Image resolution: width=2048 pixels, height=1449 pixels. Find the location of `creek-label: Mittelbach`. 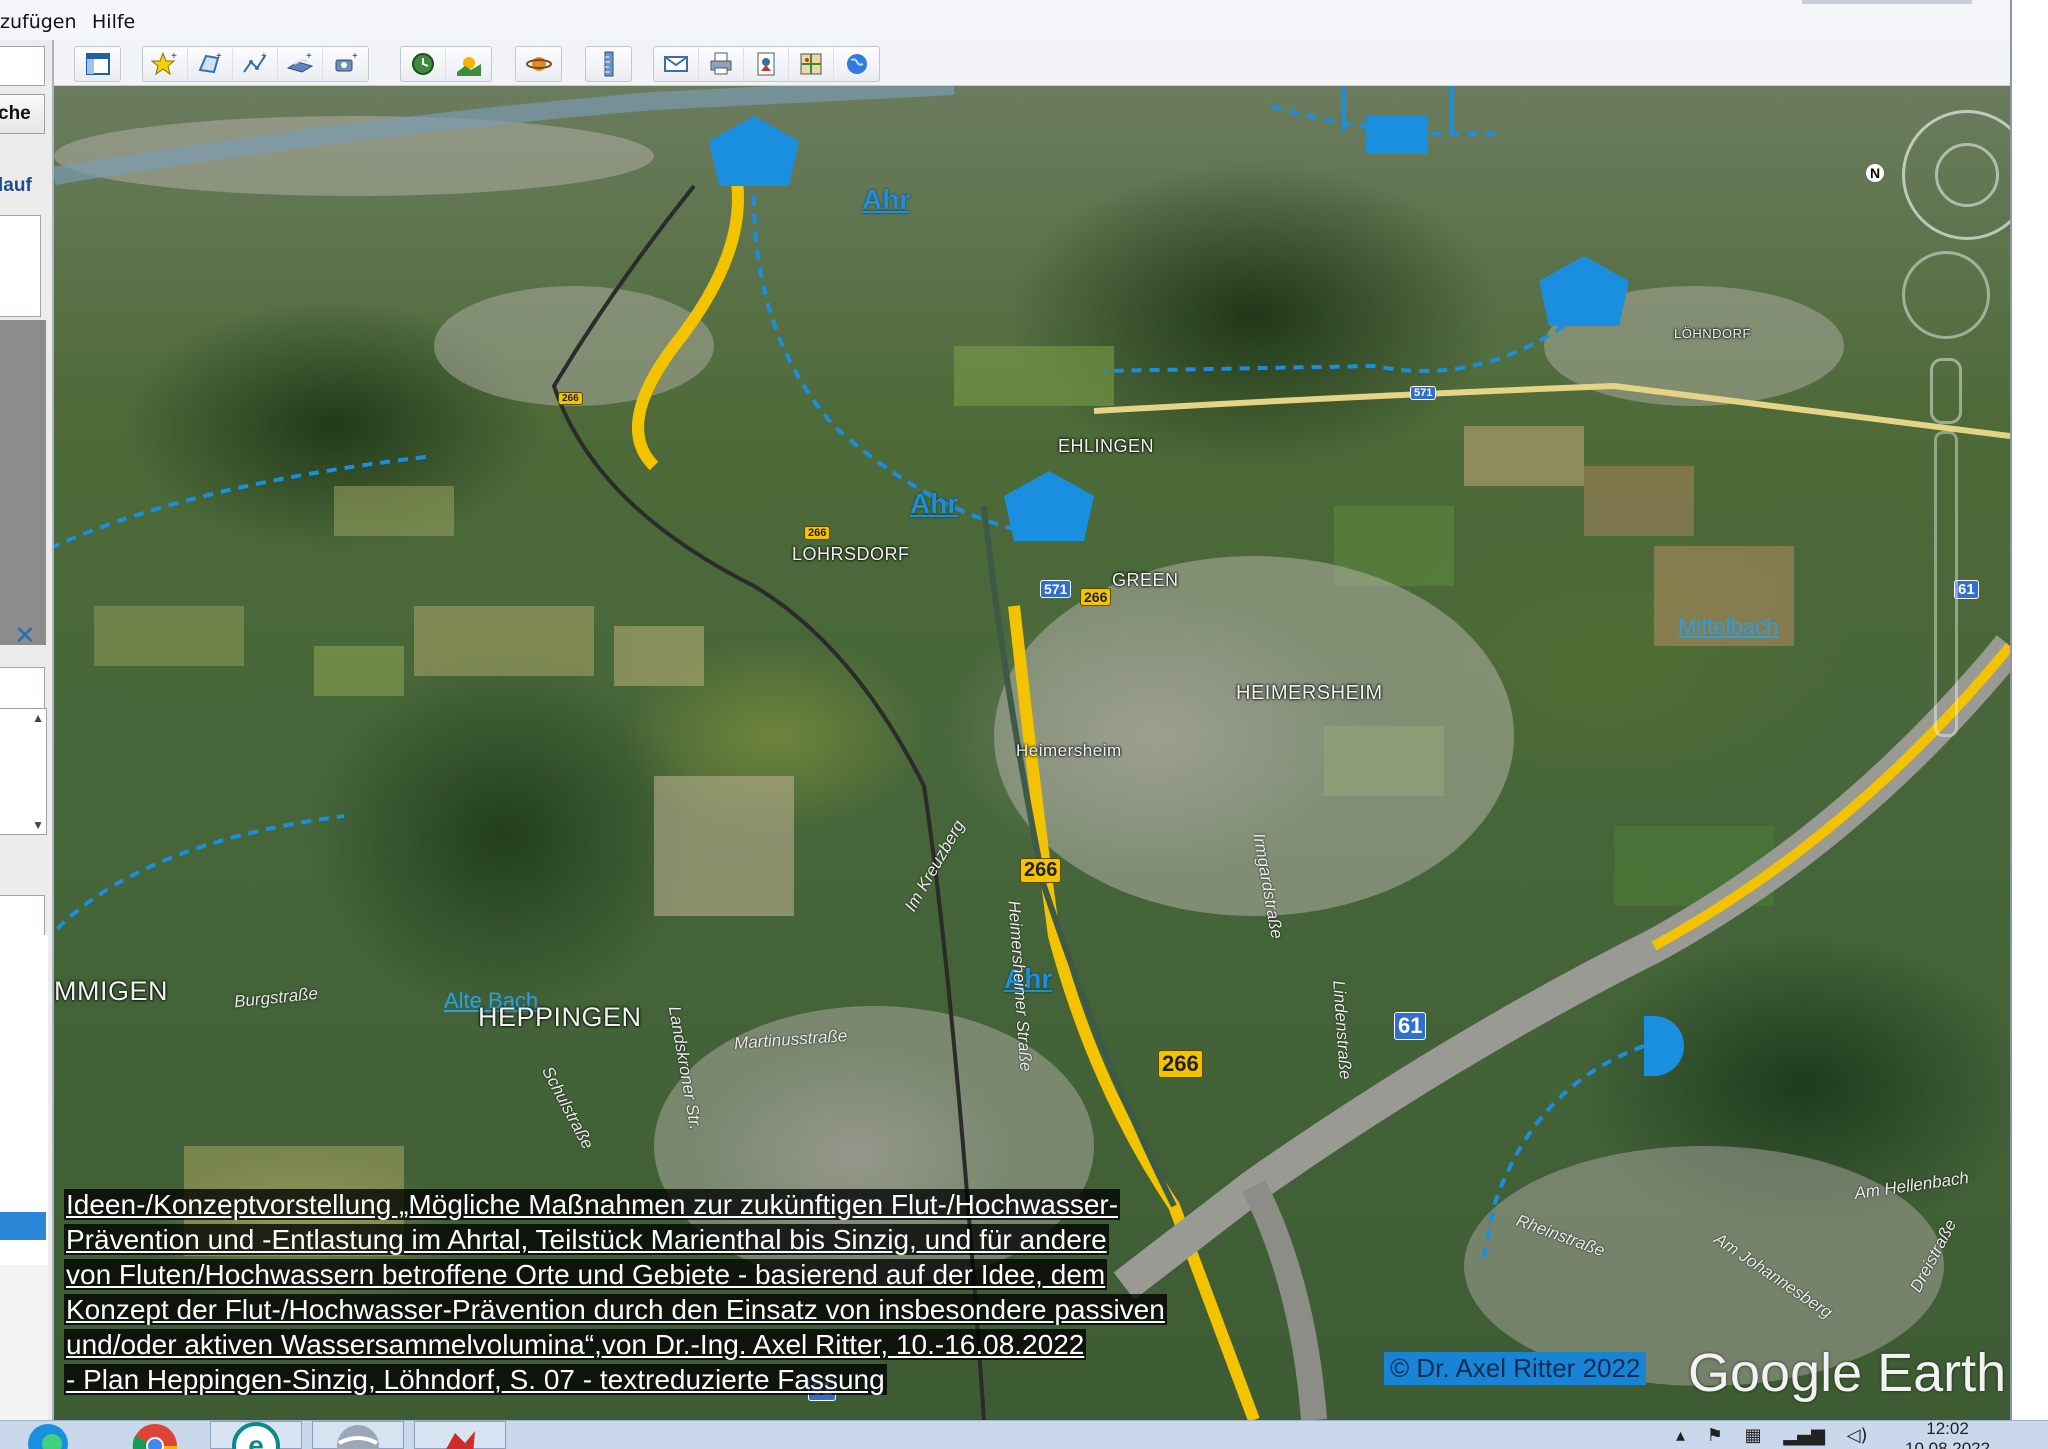

creek-label: Mittelbach is located at coordinates (1728, 627).